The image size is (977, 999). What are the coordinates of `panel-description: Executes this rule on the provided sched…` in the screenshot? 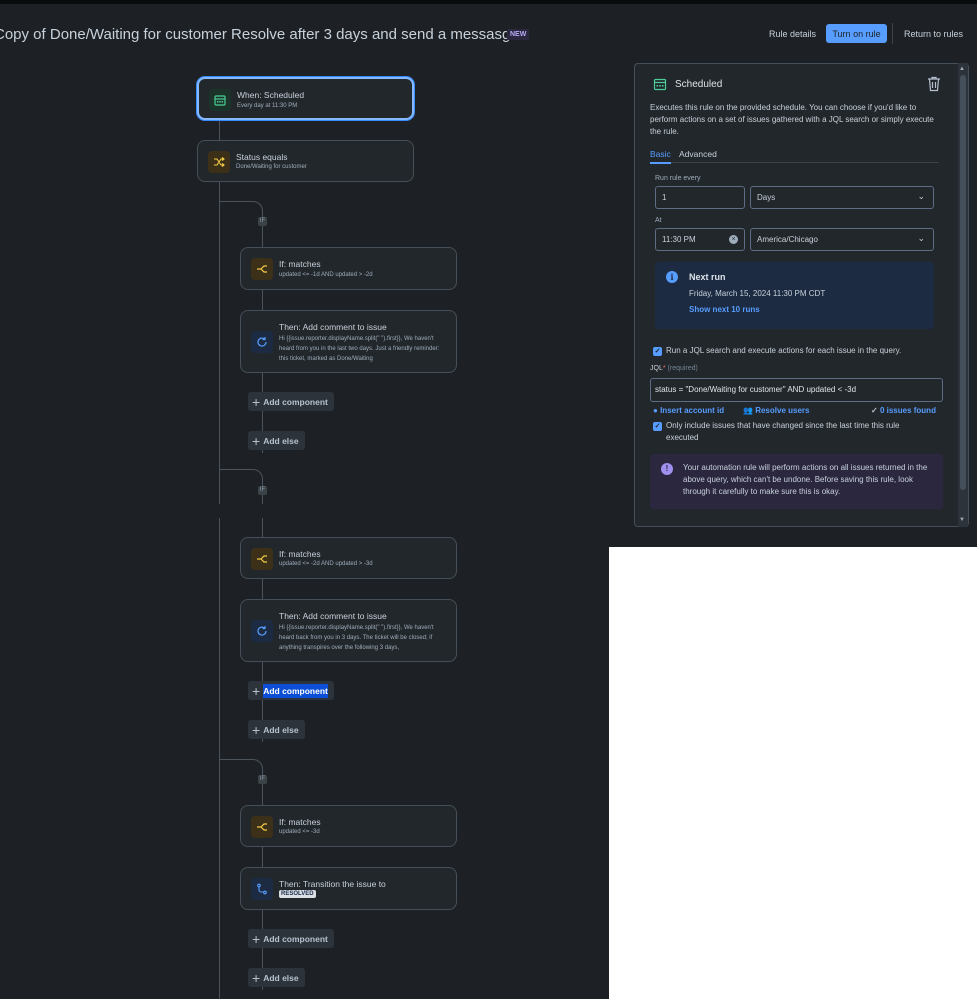 It's located at (792, 119).